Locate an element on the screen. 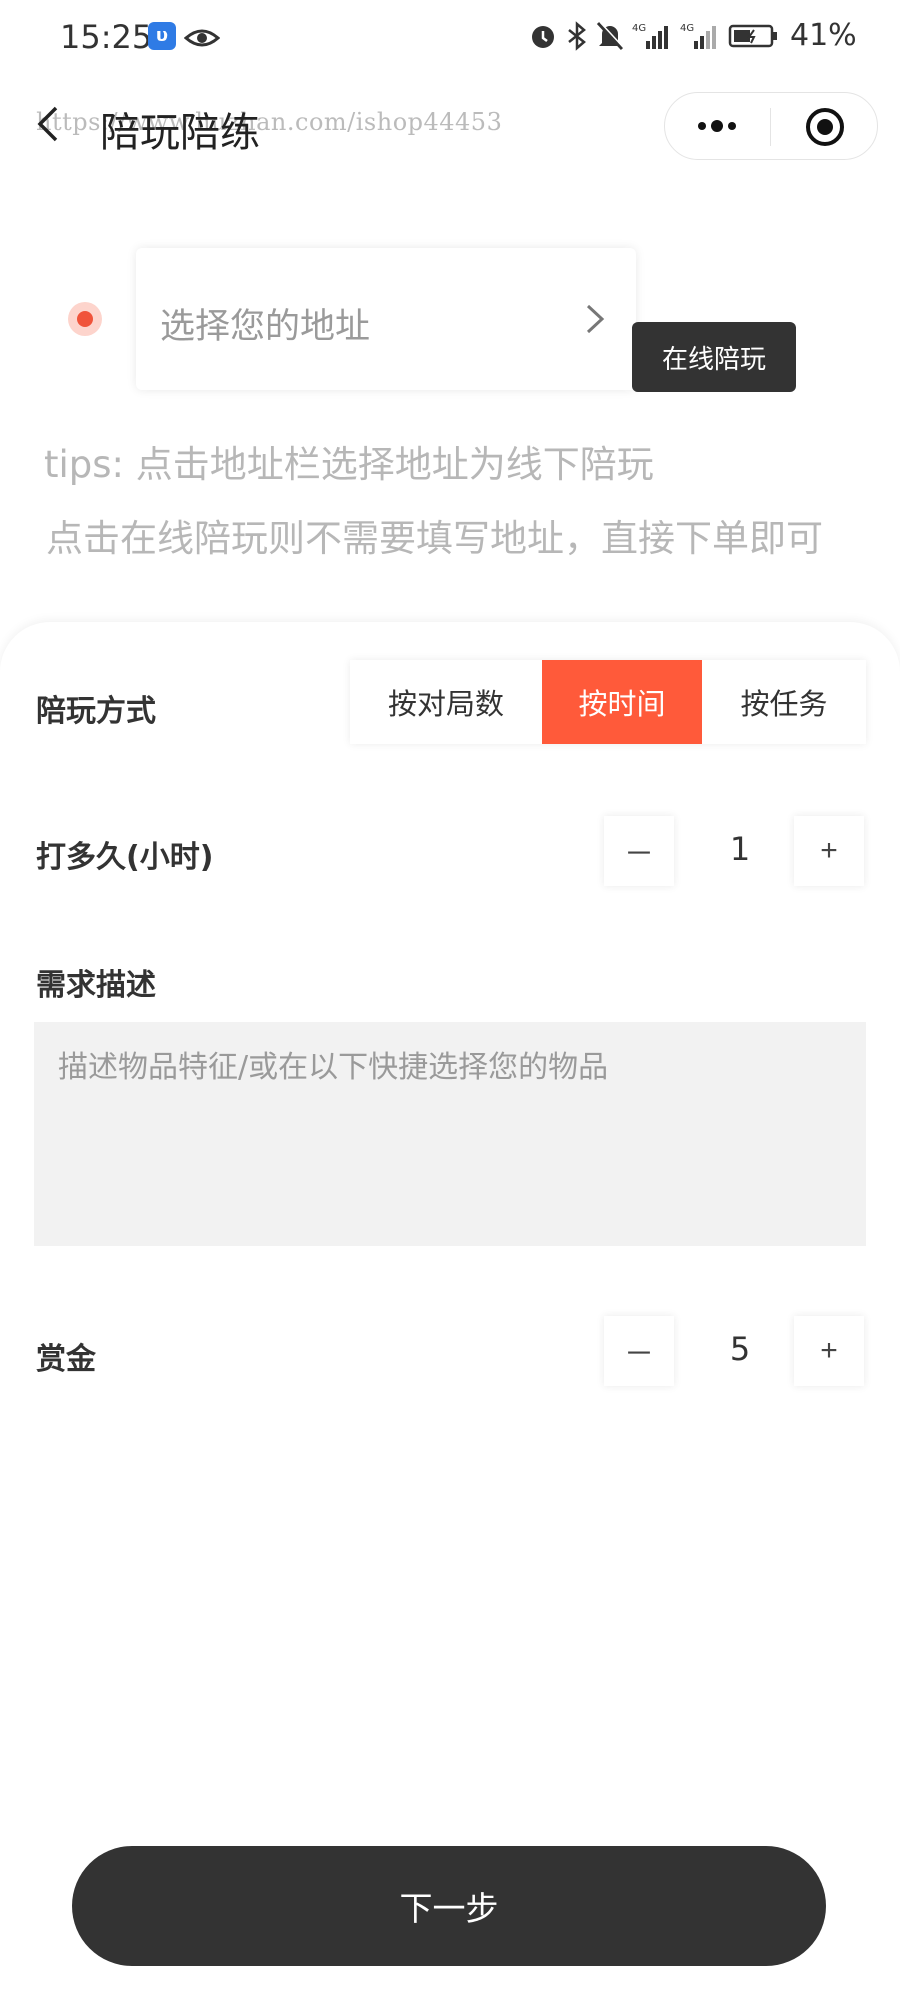  hours-label: 打多久(小时) is located at coordinates (125, 857).